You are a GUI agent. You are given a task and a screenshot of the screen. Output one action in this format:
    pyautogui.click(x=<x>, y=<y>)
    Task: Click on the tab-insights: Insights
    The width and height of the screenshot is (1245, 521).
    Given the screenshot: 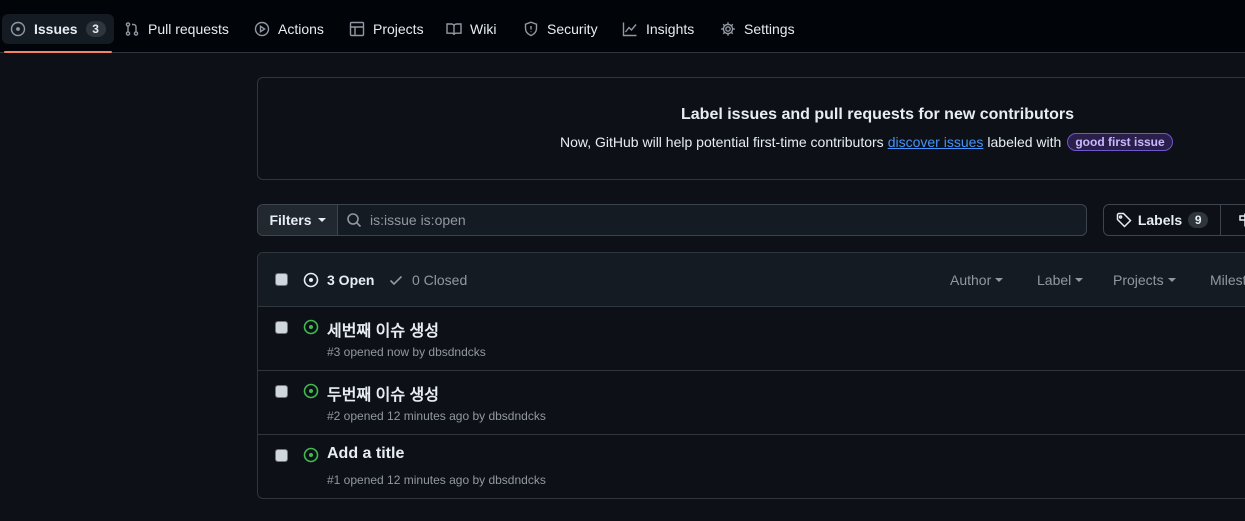 What is the action you would take?
    pyautogui.click(x=658, y=29)
    